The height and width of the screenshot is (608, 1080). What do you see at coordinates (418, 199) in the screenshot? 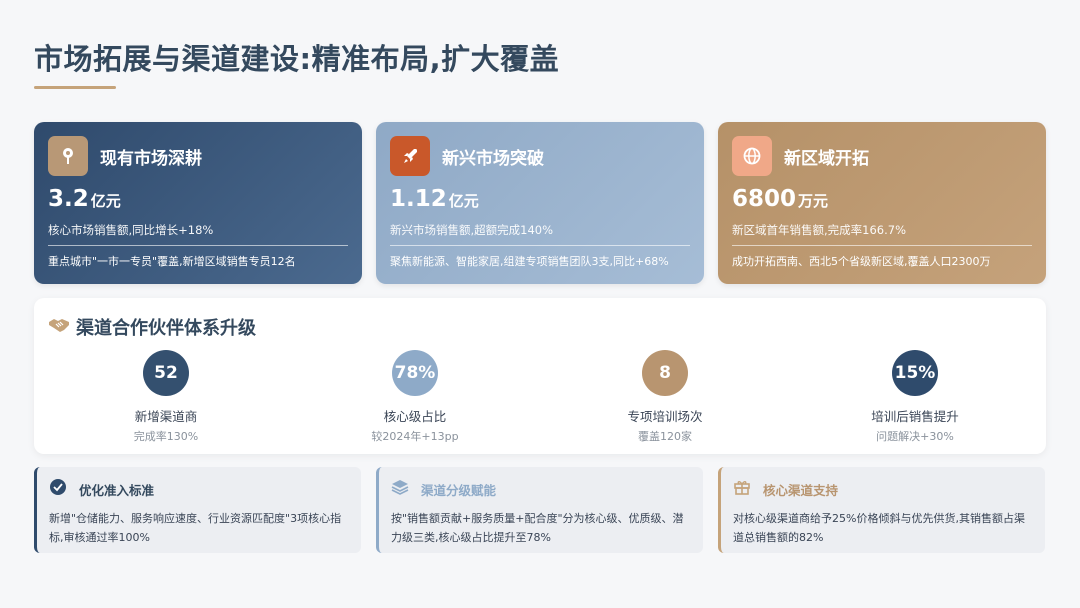
I see `card-value: 1.12` at bounding box center [418, 199].